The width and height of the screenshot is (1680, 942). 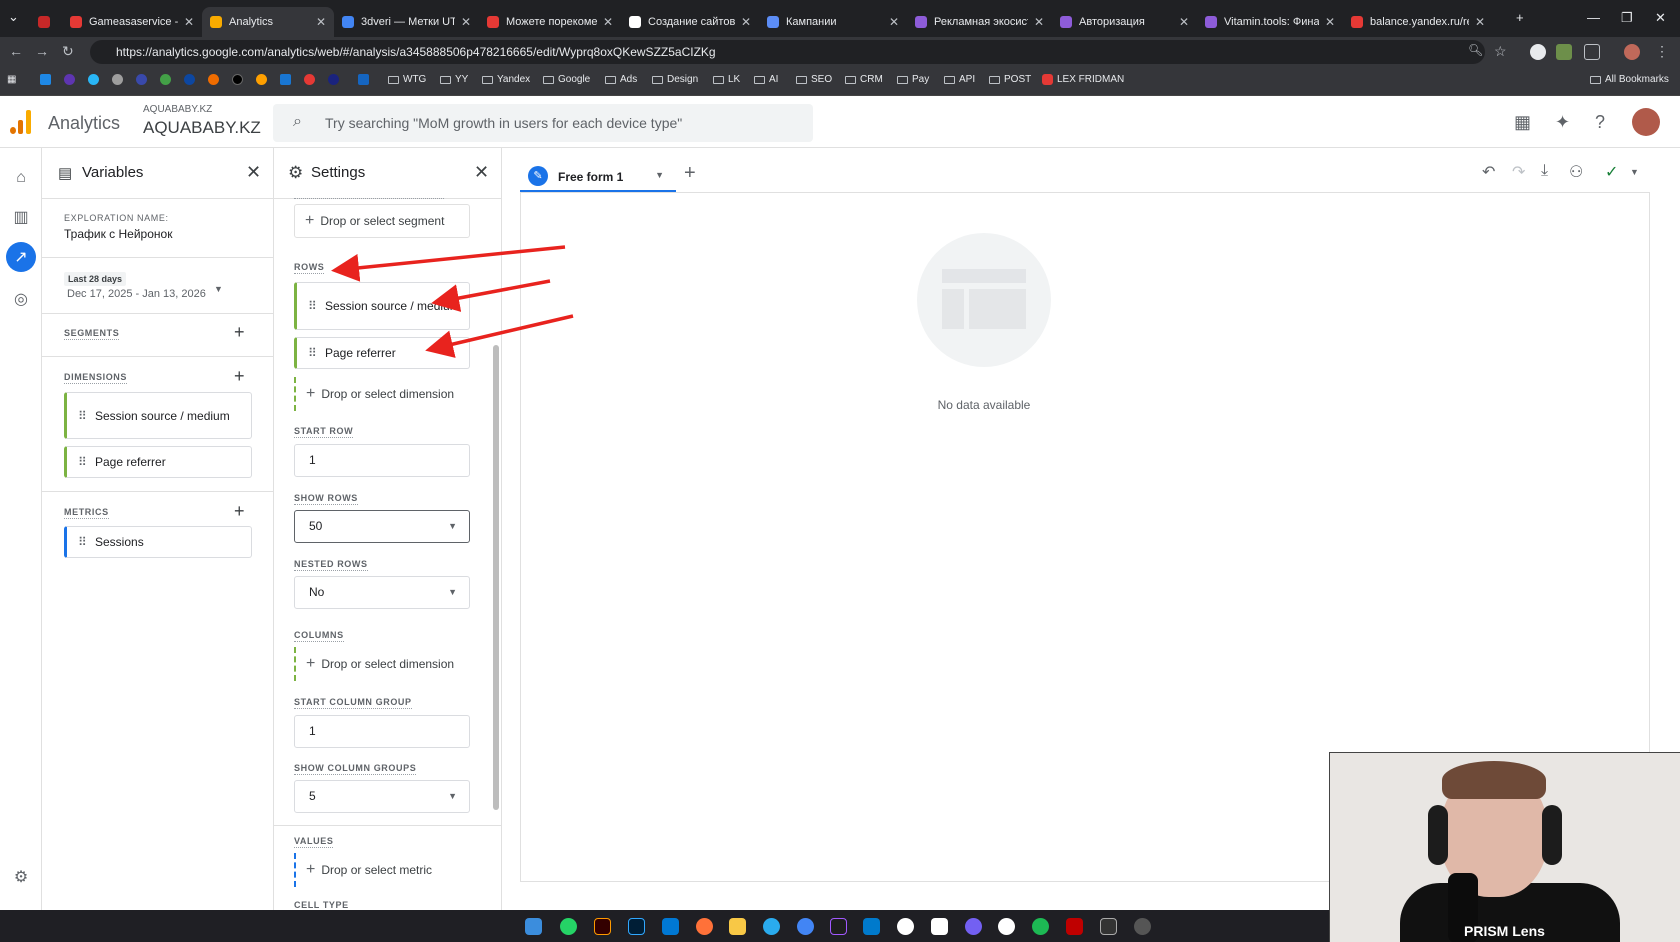 What do you see at coordinates (1544, 171) in the screenshot?
I see `download-icon: ⤓` at bounding box center [1544, 171].